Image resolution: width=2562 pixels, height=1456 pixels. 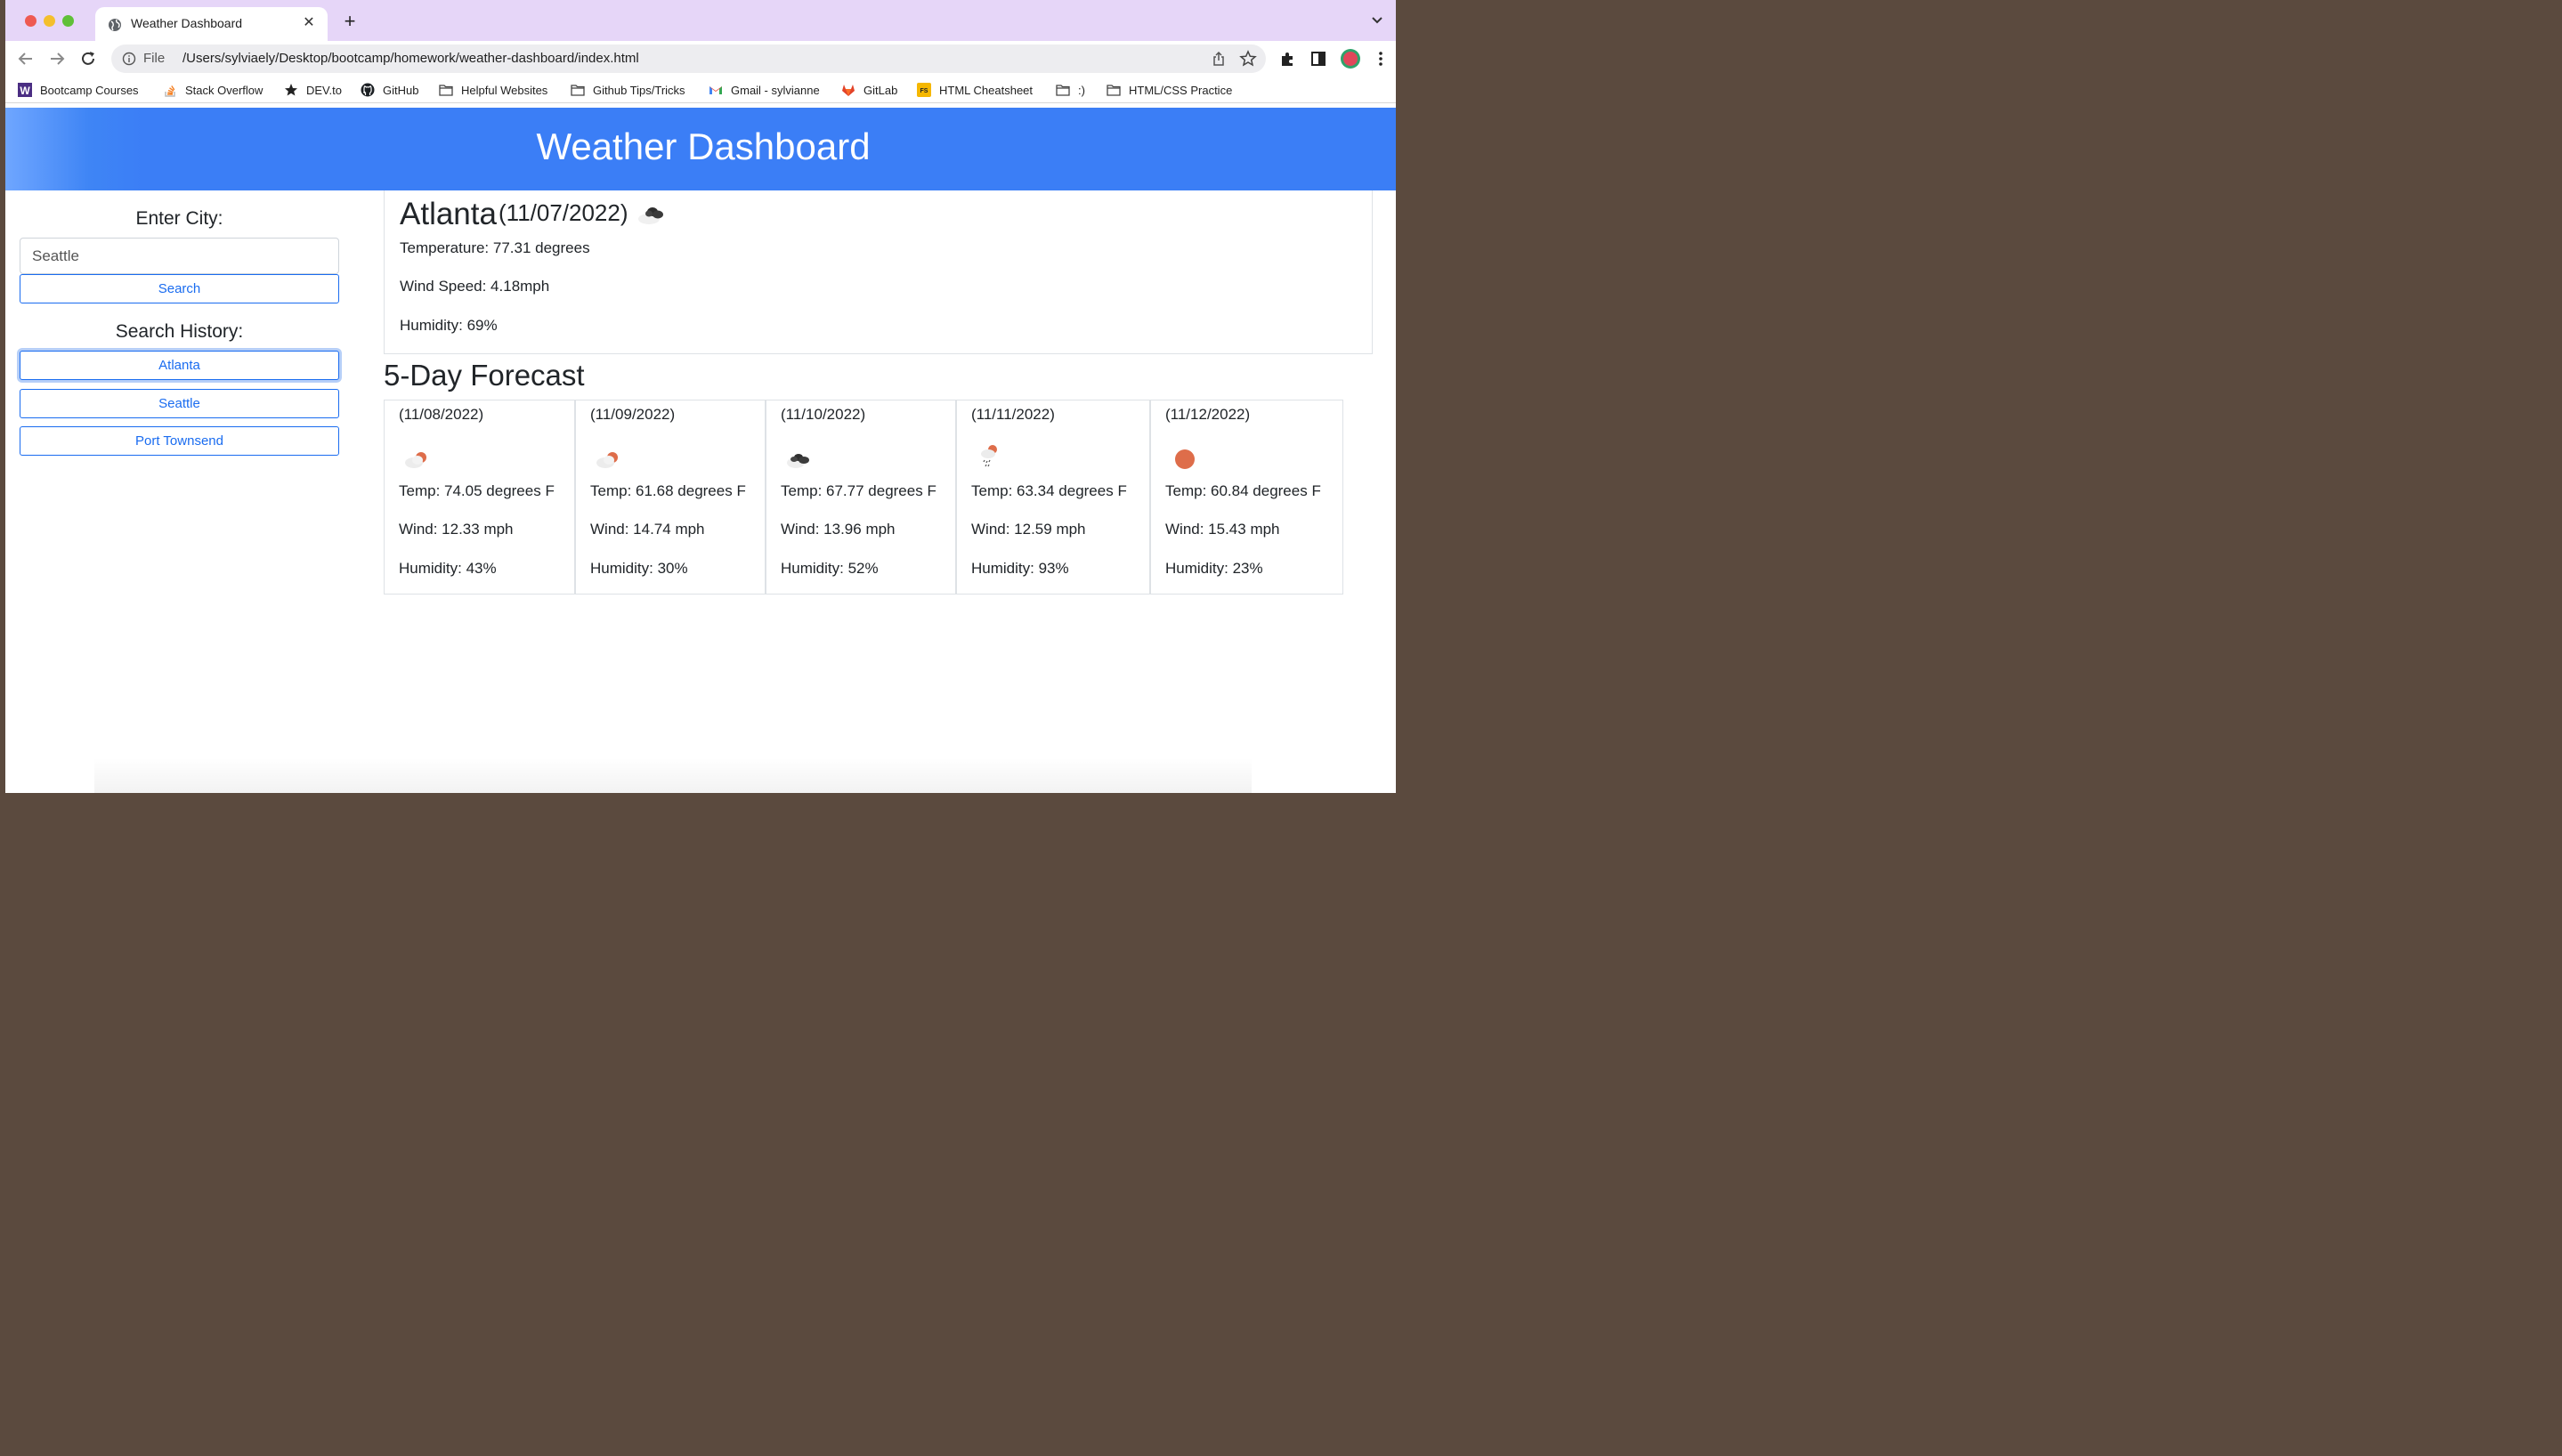 What do you see at coordinates (869, 90) in the screenshot?
I see `bookmark-gitlab: GitLab` at bounding box center [869, 90].